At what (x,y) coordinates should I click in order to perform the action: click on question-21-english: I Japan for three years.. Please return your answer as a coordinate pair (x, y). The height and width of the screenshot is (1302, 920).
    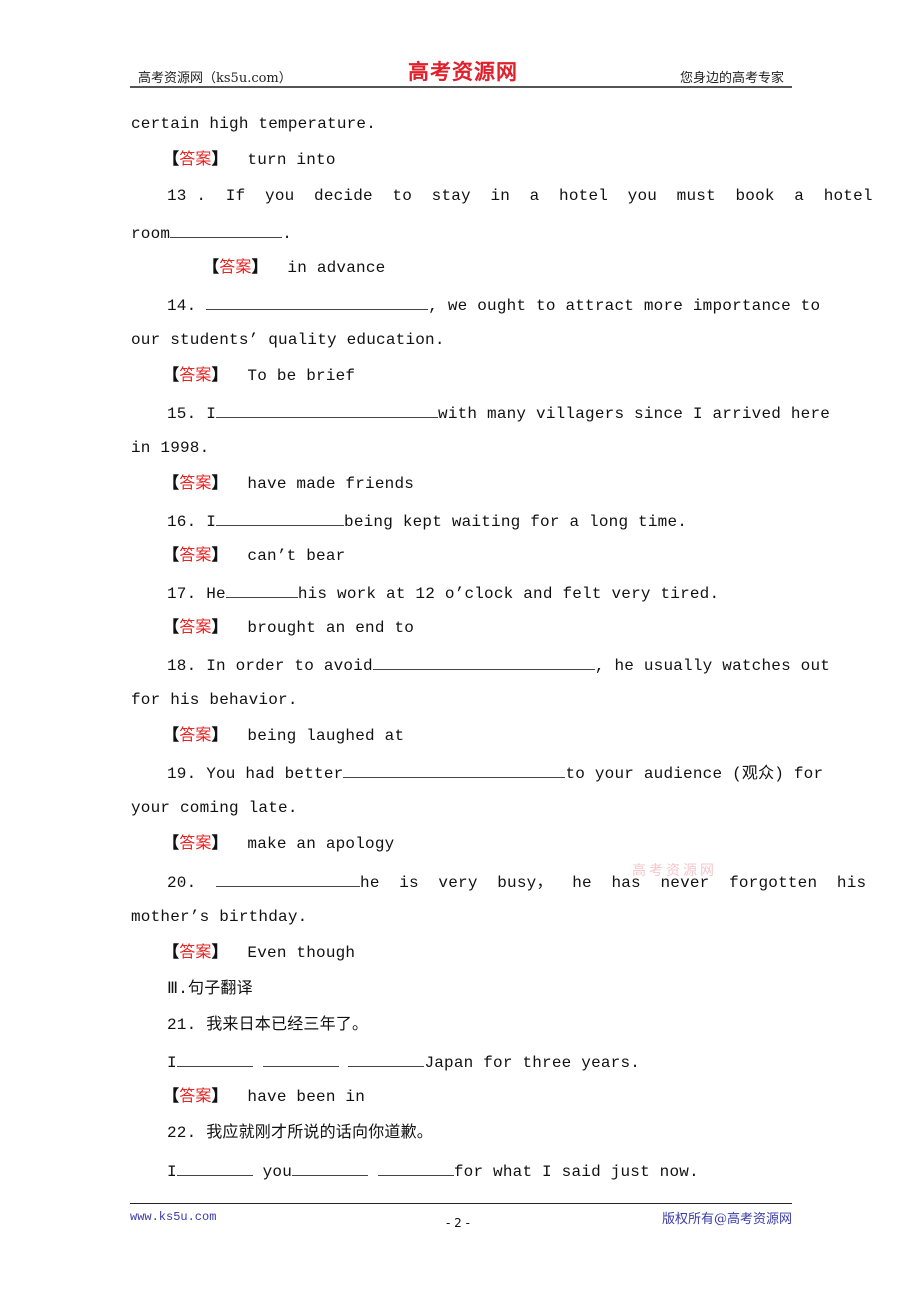
    Looking at the image, I should click on (403, 1062).